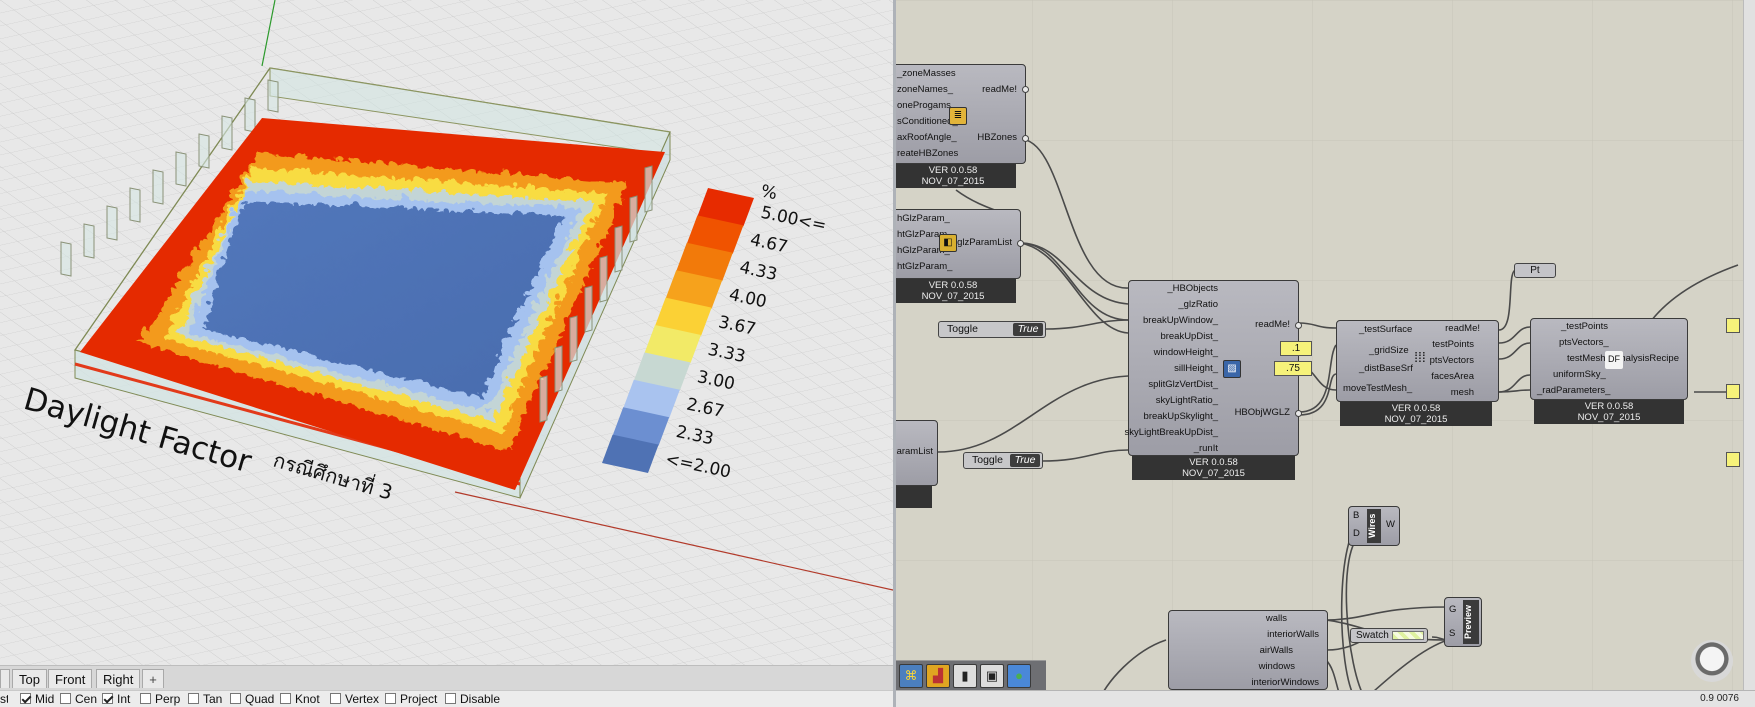 Image resolution: width=1755 pixels, height=707 pixels. What do you see at coordinates (1028, 329) in the screenshot?
I see `toggle-1-value: True` at bounding box center [1028, 329].